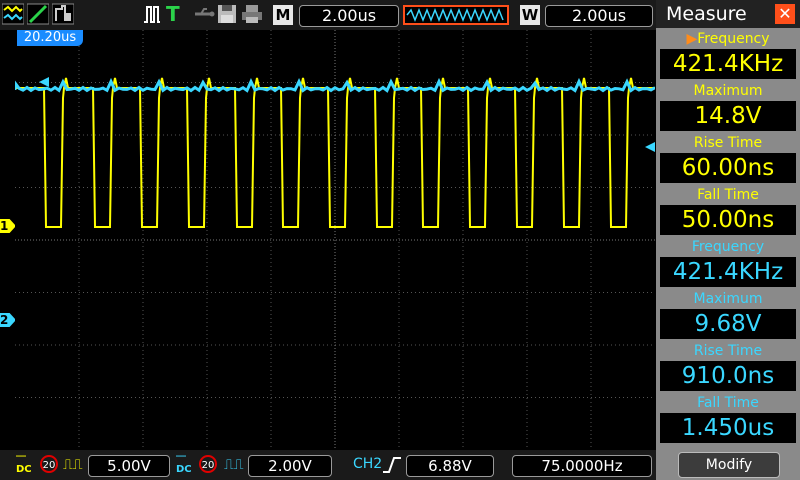  I want to click on measure-title: Measure, so click(706, 14).